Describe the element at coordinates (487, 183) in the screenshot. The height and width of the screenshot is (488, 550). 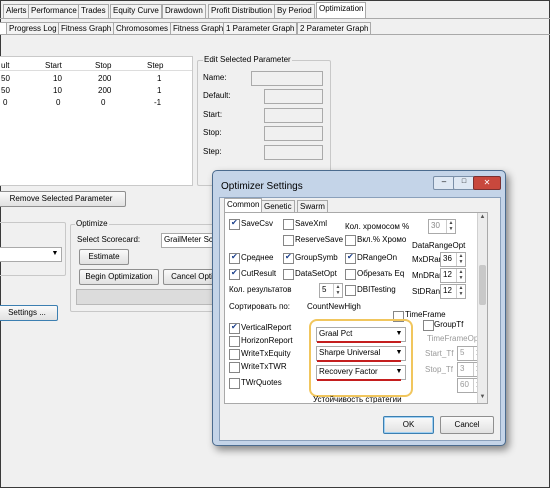
I see `close-icon: ✕` at that location.